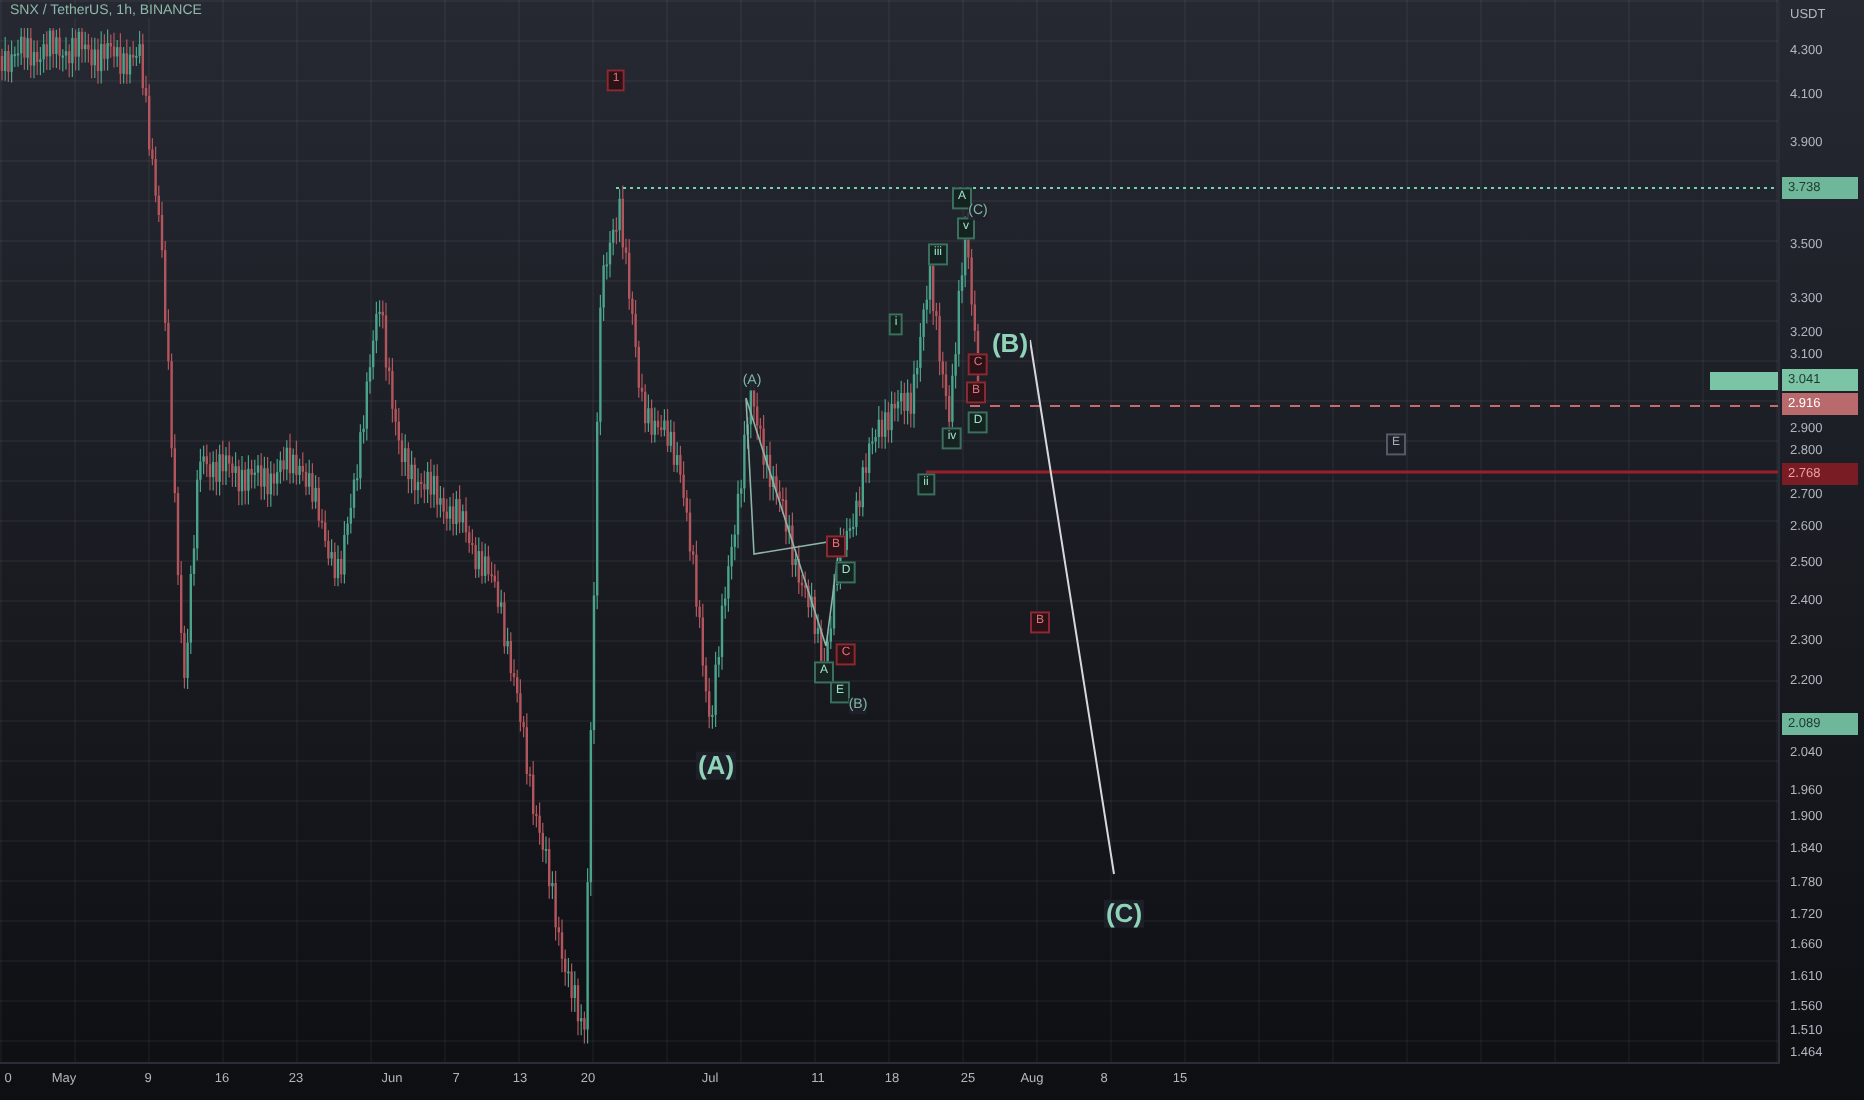 The height and width of the screenshot is (1100, 1864). I want to click on wave-label: (B), so click(1010, 344).